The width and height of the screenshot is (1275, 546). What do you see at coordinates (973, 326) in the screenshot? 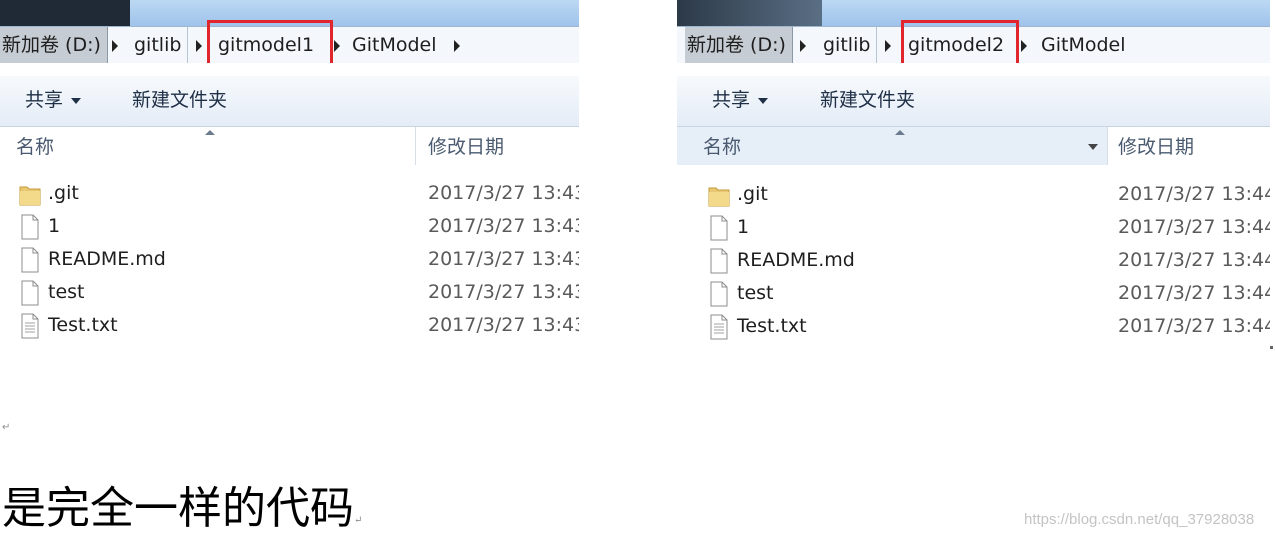
I see `list-item: Test.txt 2017/3/27 13:44` at bounding box center [973, 326].